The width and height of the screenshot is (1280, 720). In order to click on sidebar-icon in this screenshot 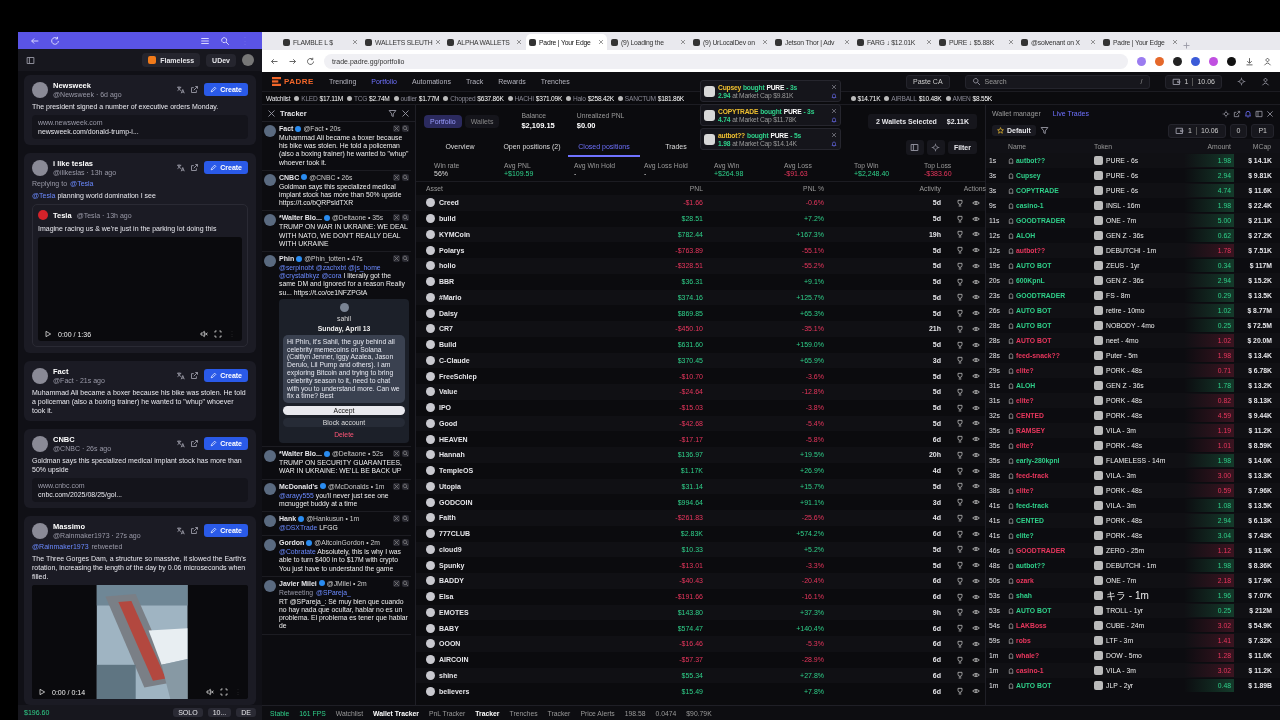, I will do `click(30, 60)`.